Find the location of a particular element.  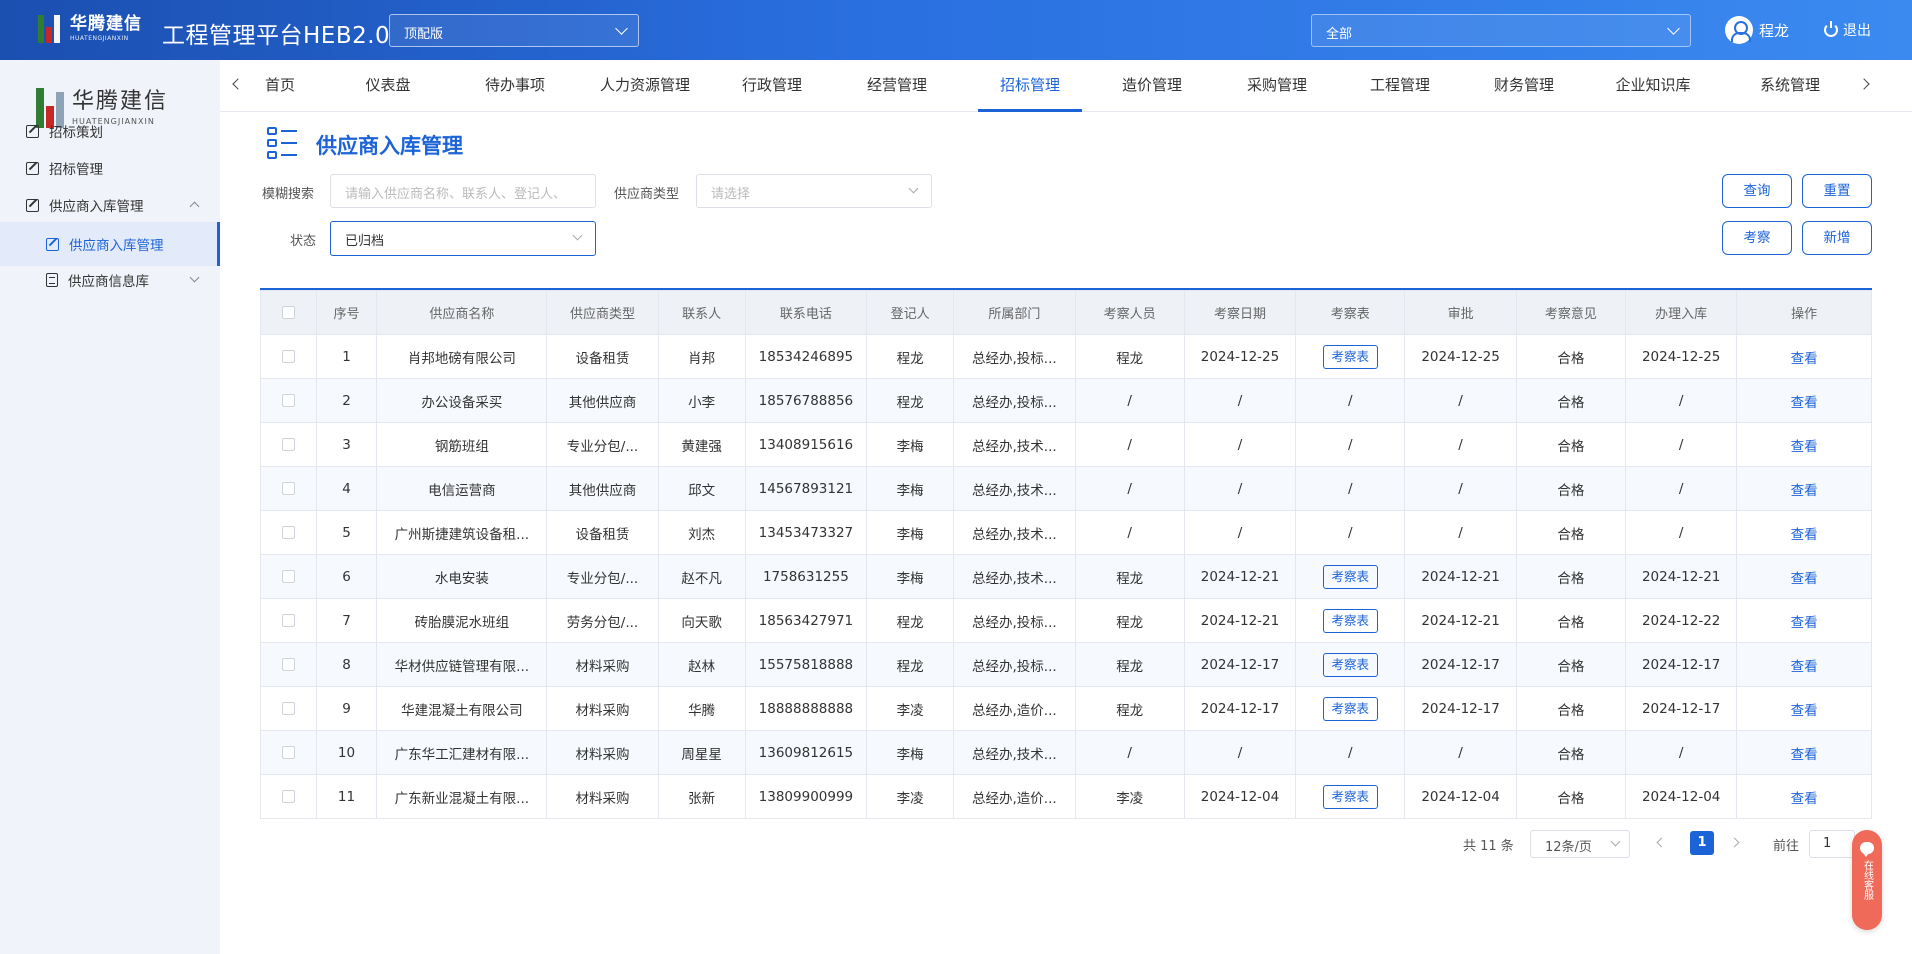

tab-dashboard: 仪表盘 is located at coordinates (388, 86).